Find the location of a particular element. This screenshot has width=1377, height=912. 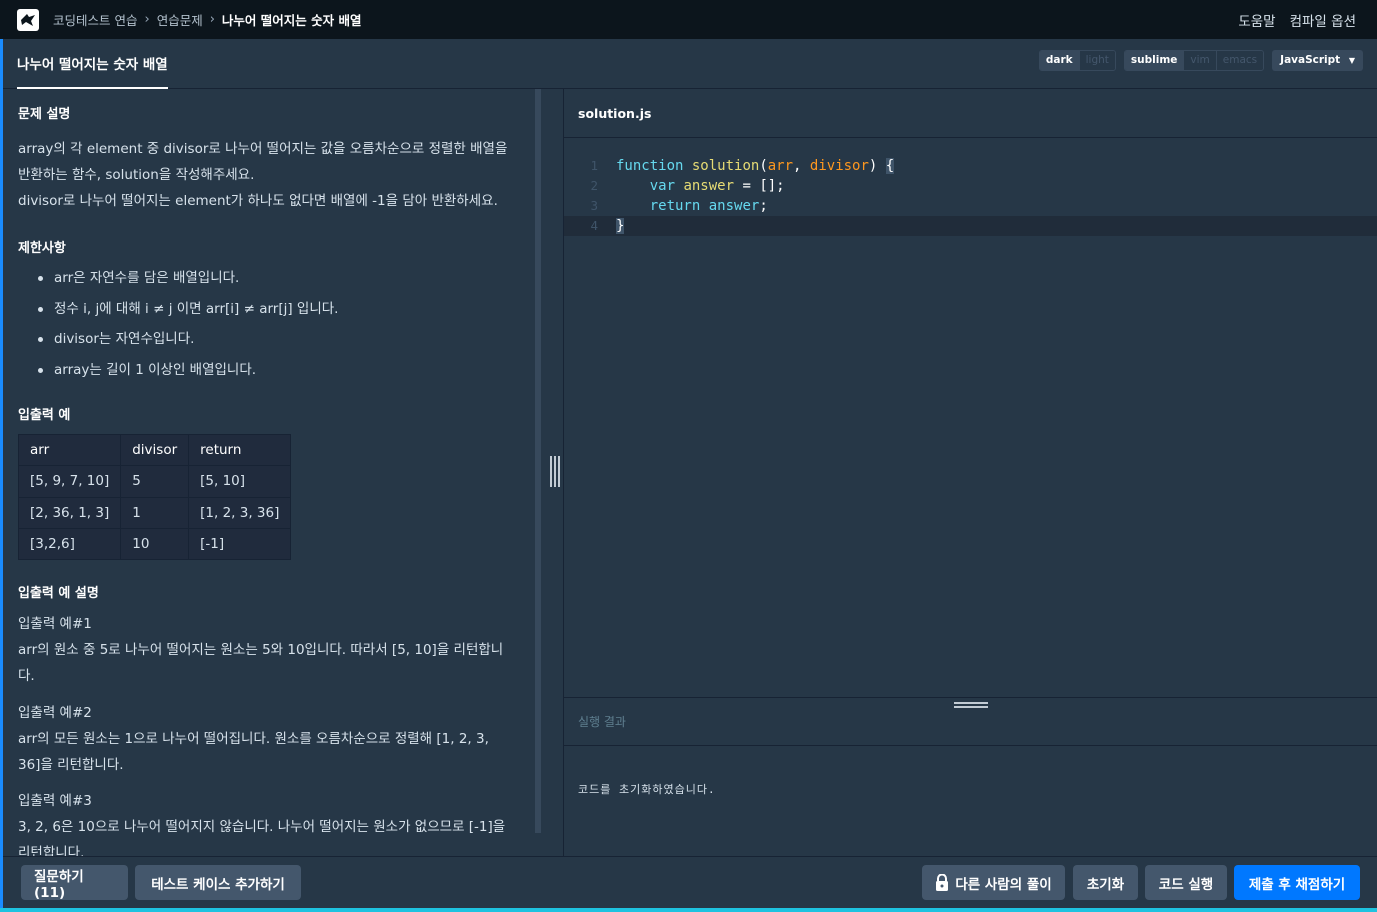

code-line: 3 return answer; is located at coordinates (970, 206).